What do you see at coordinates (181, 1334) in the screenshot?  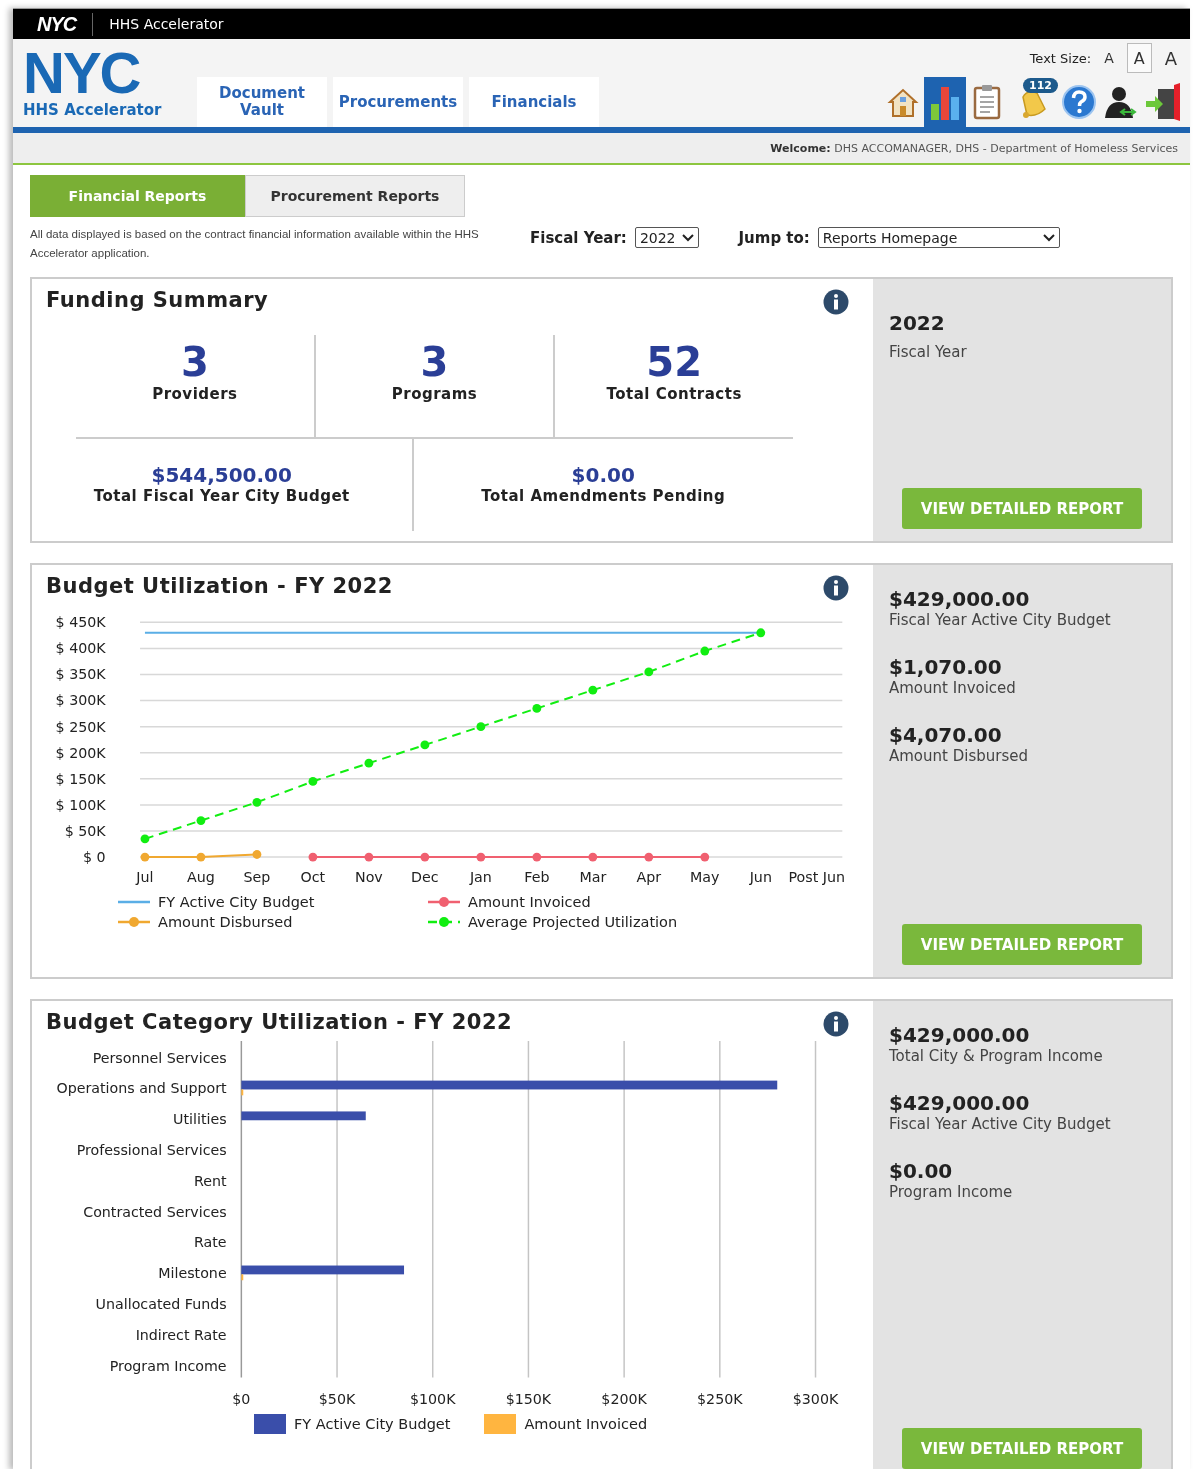 I see `y-axis-label: Indirect Rate` at bounding box center [181, 1334].